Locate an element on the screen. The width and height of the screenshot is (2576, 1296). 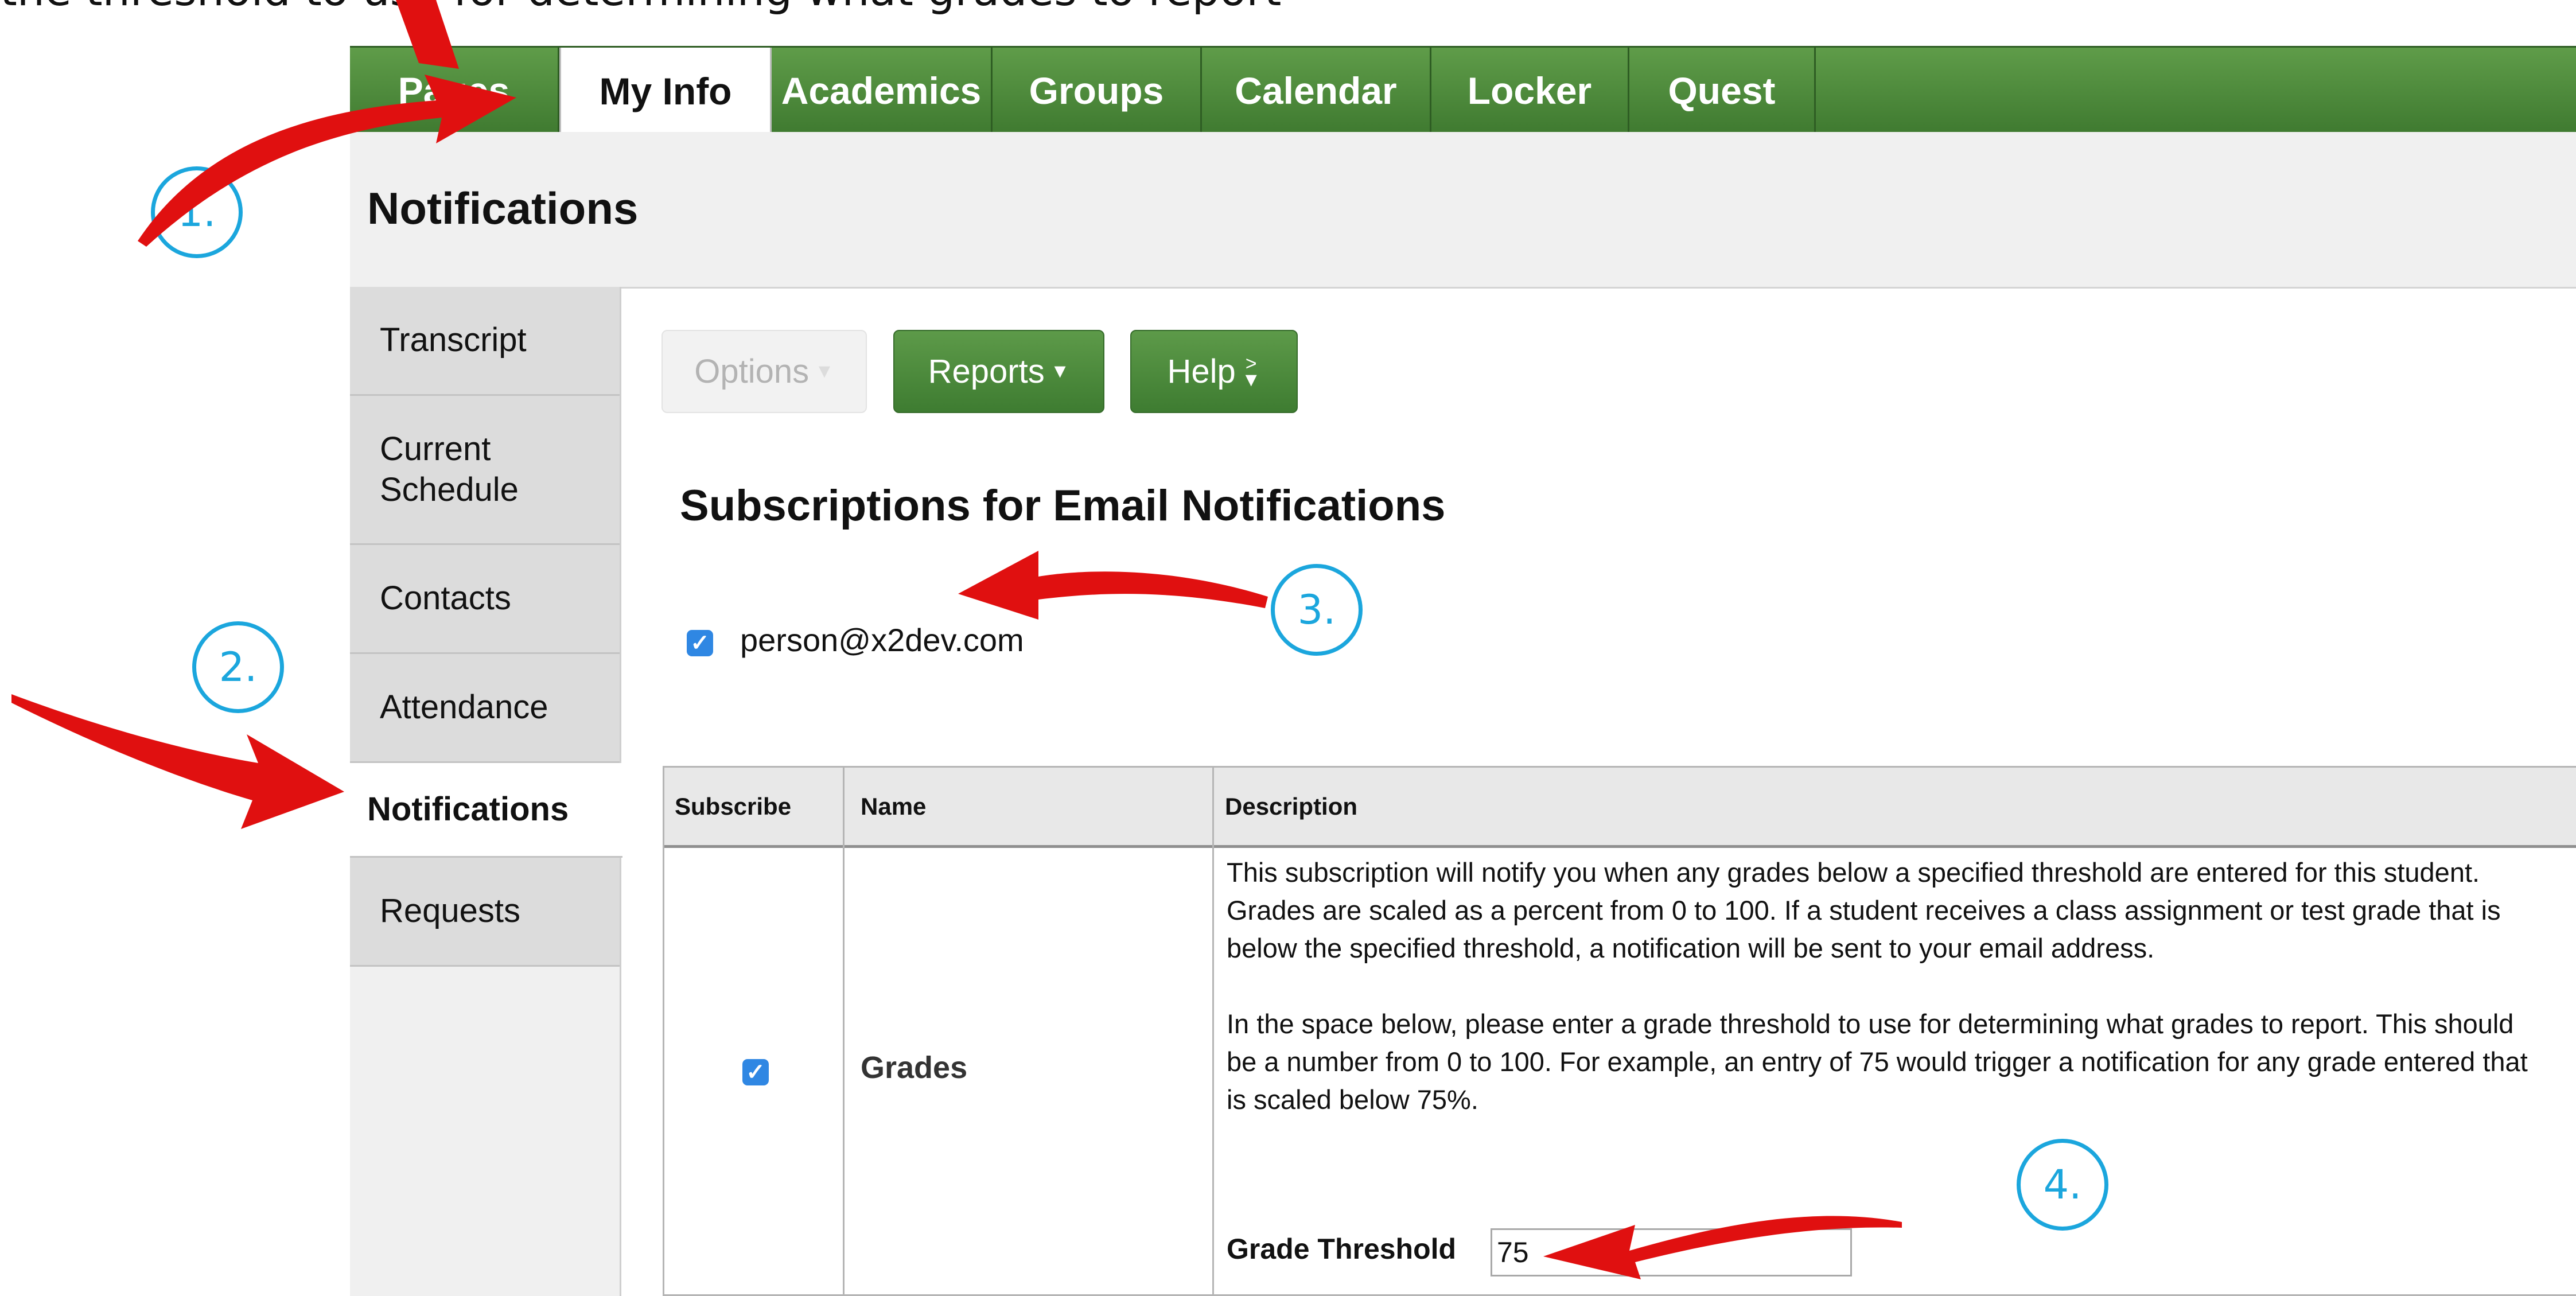
sidebar-item-transcript: Transcript is located at coordinates (485, 342).